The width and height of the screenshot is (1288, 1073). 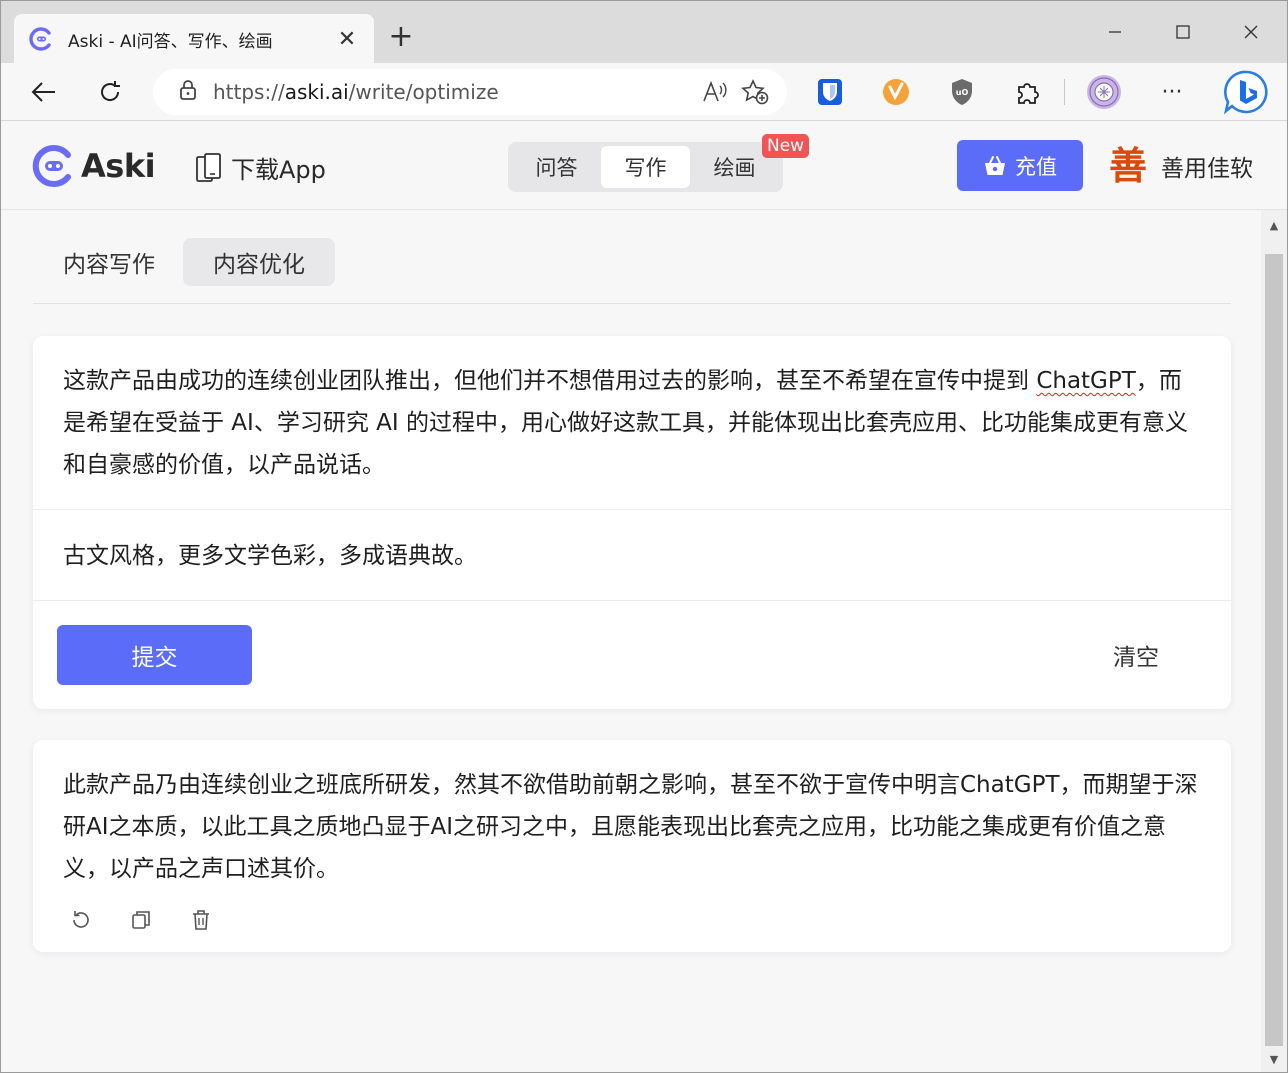 What do you see at coordinates (1274, 225) in the screenshot?
I see `scroll-up-arrow-icon: ▲` at bounding box center [1274, 225].